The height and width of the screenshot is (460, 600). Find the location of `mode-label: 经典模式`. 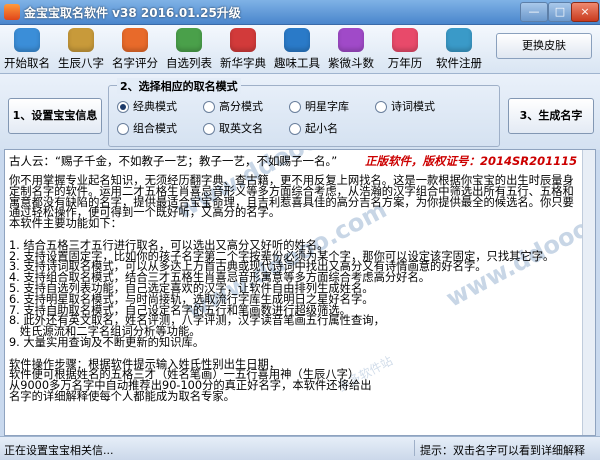

mode-label: 经典模式 is located at coordinates (155, 106).